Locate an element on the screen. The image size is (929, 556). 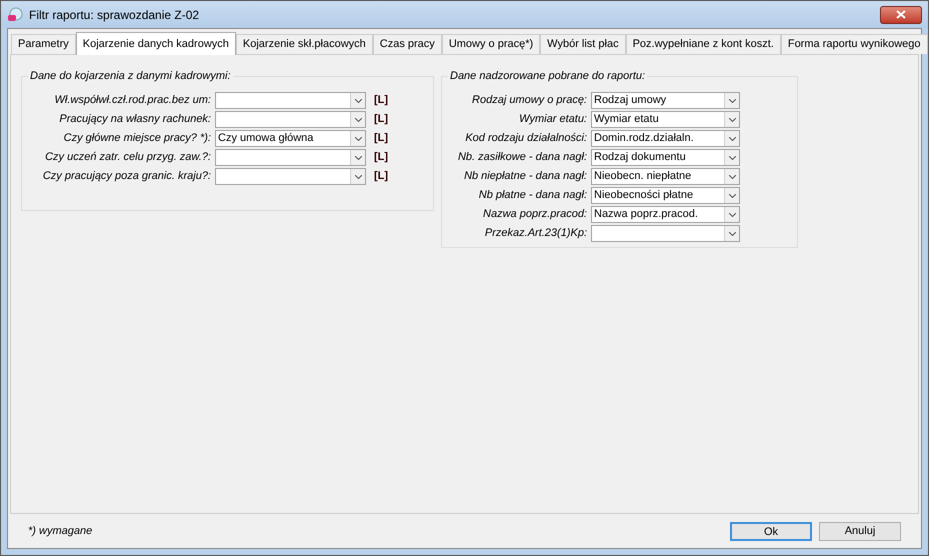
dropdown-field: Nazwa poprz.pracod. is located at coordinates (665, 214).